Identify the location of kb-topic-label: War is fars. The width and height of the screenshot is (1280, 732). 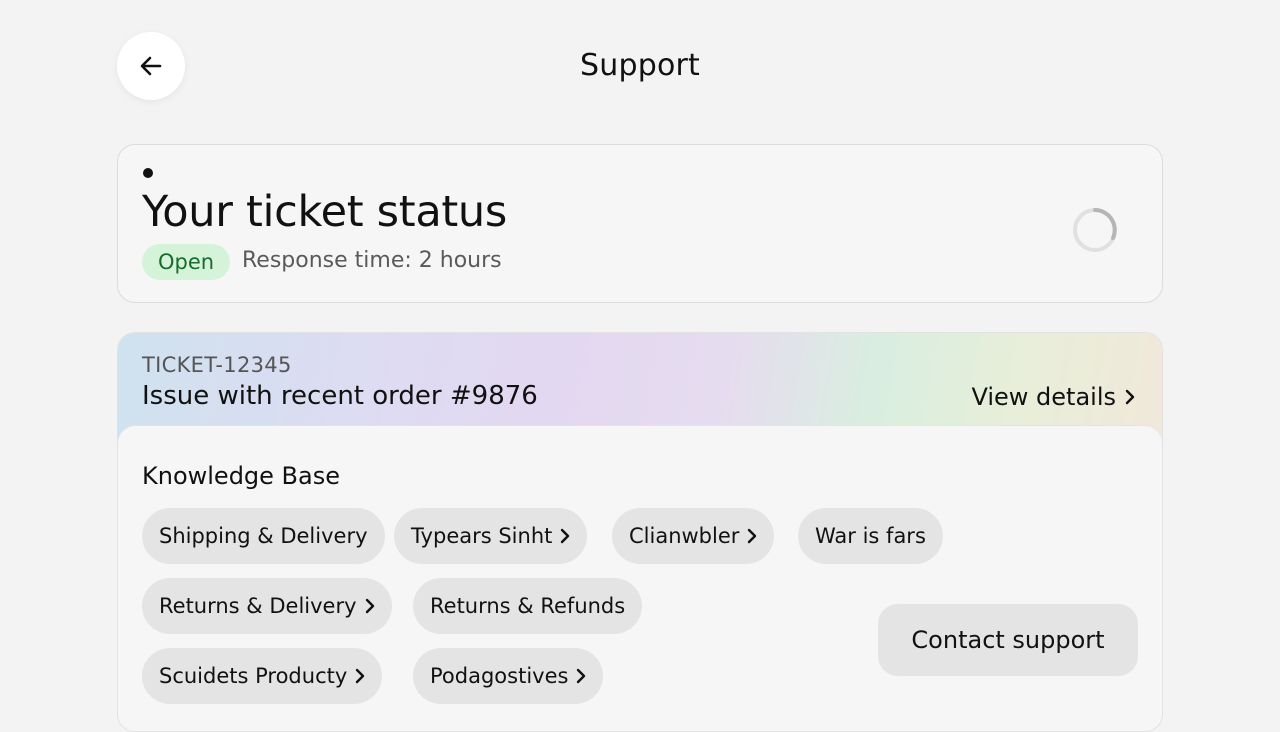
(870, 536).